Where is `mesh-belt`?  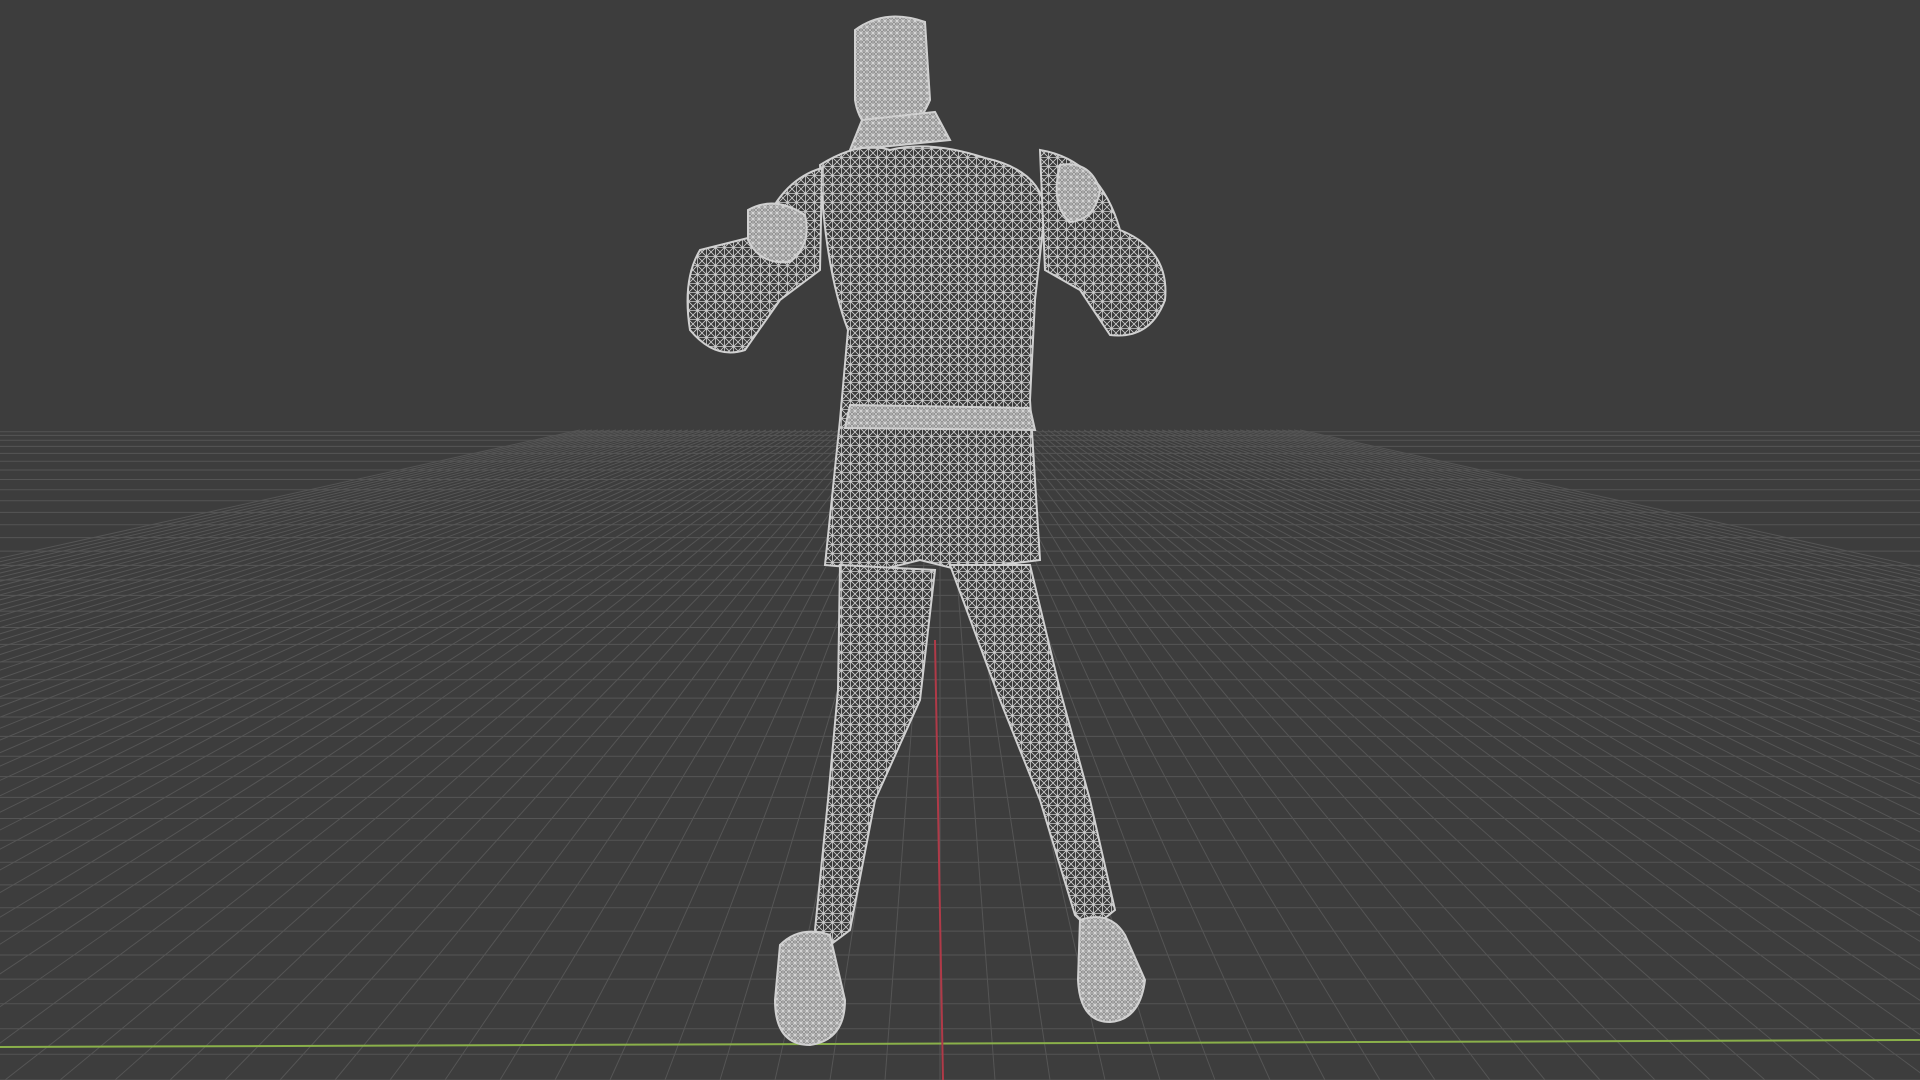
mesh-belt is located at coordinates (940, 417).